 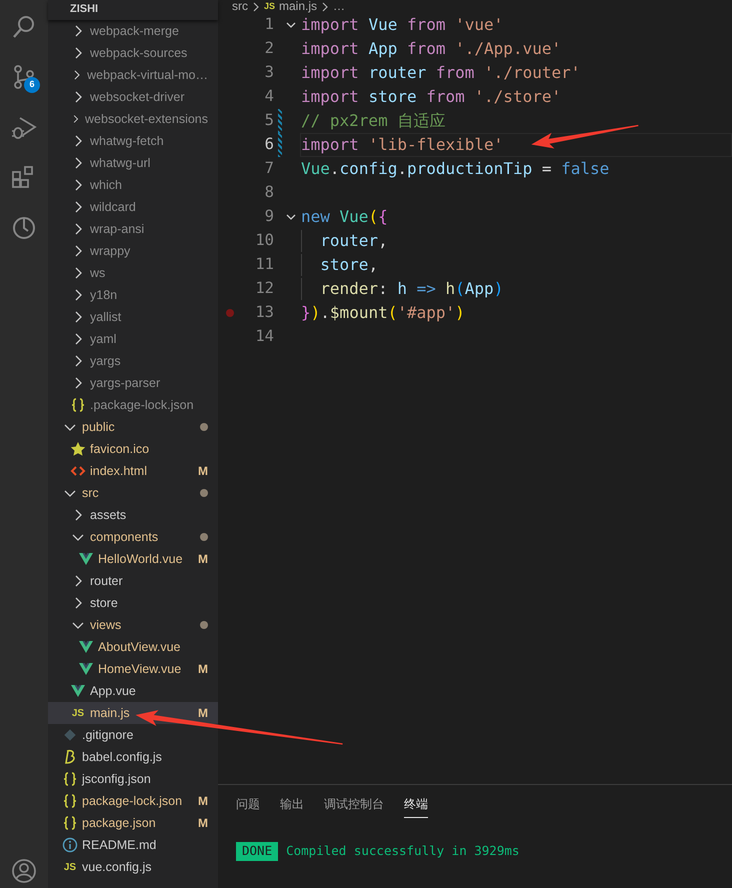 I want to click on file-name: wrap-ansi, so click(x=117, y=229).